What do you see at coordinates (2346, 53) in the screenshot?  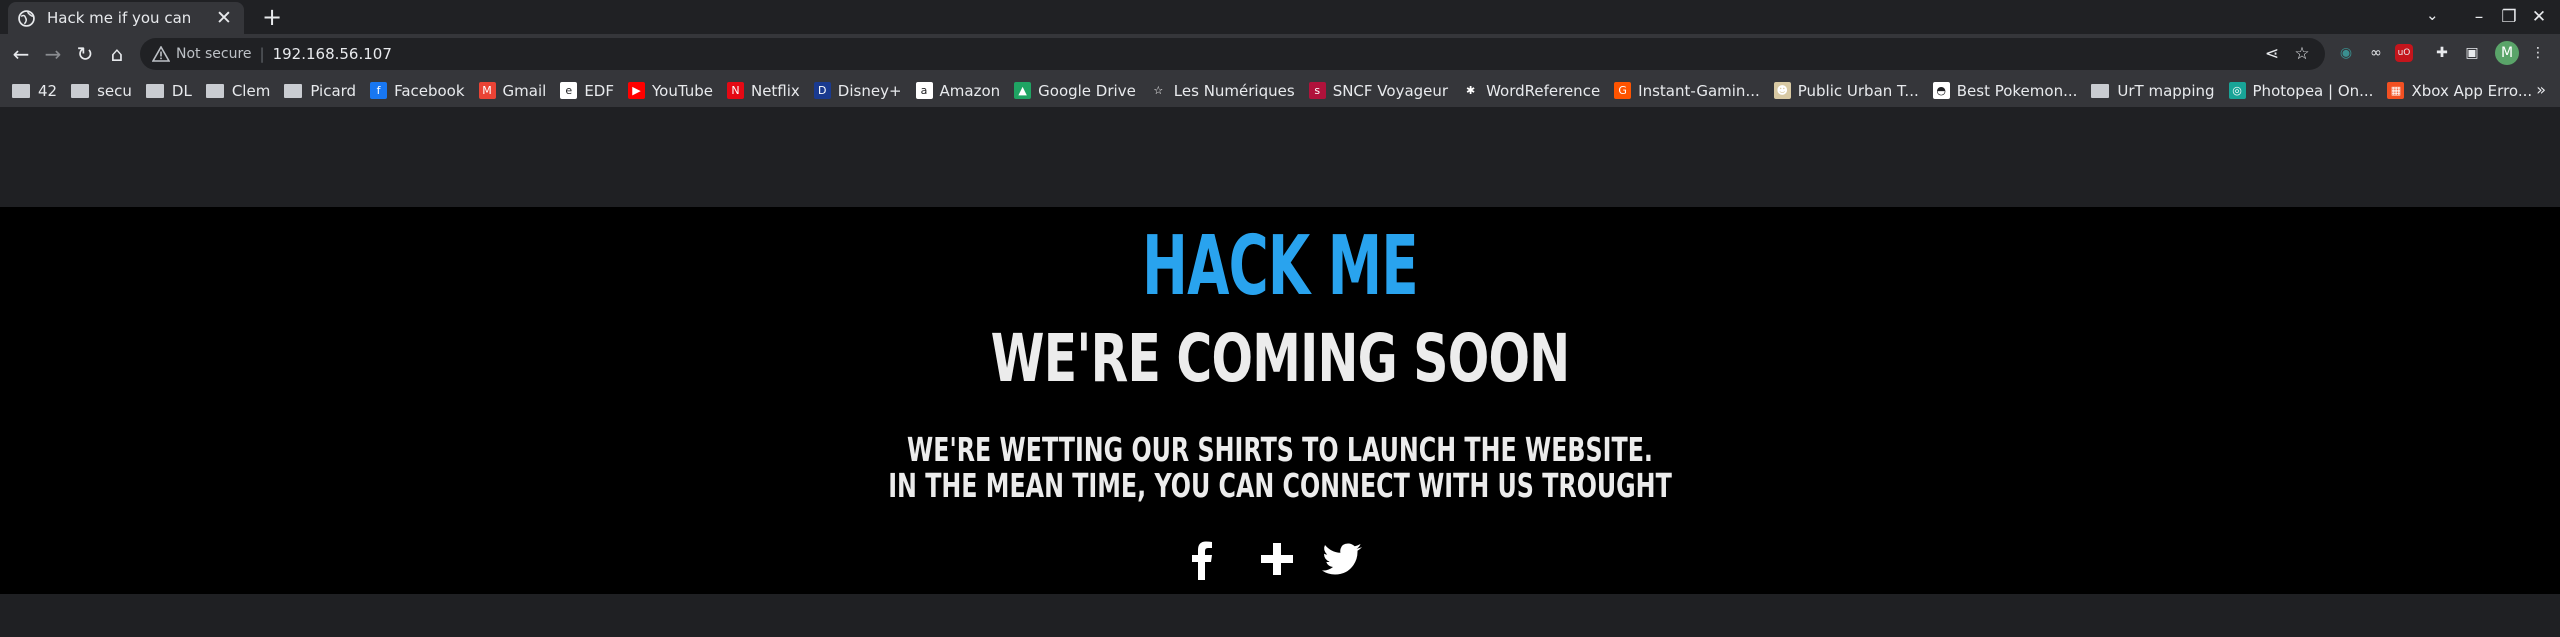 I see `extension-icon: ◉` at bounding box center [2346, 53].